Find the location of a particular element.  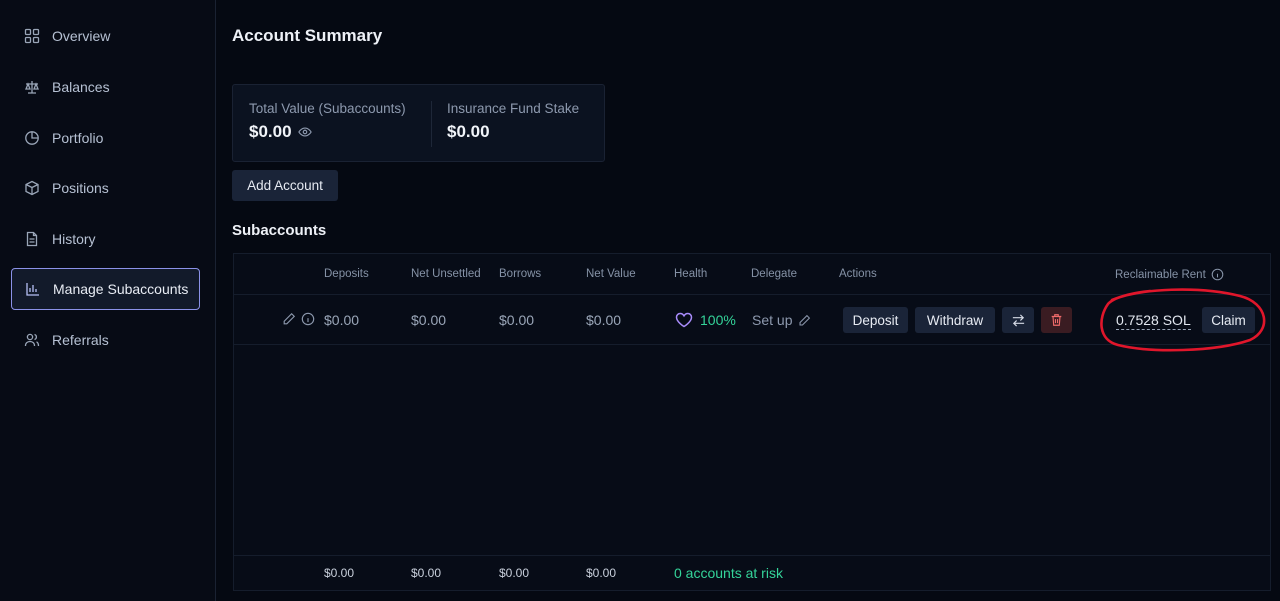

sidebar-item-label: Manage Subaccounts is located at coordinates (121, 289).